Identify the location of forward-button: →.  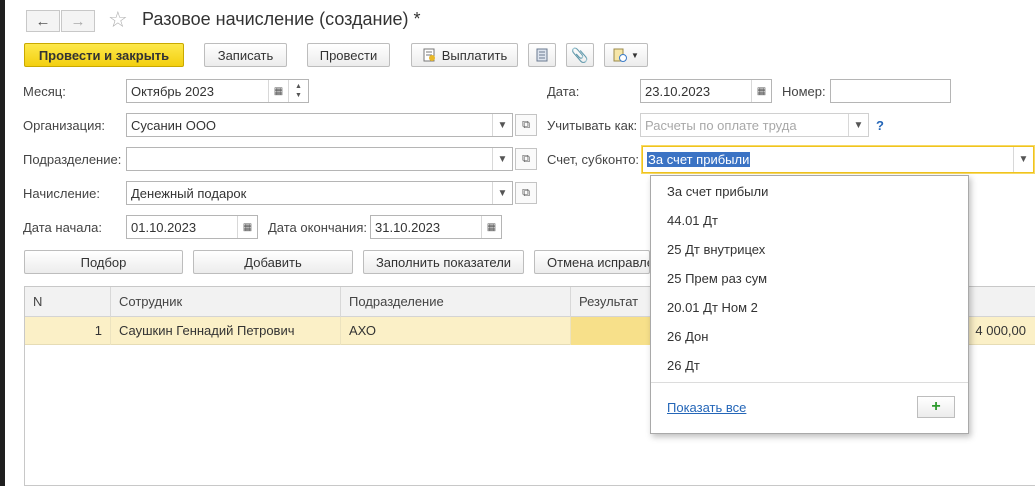
(78, 21).